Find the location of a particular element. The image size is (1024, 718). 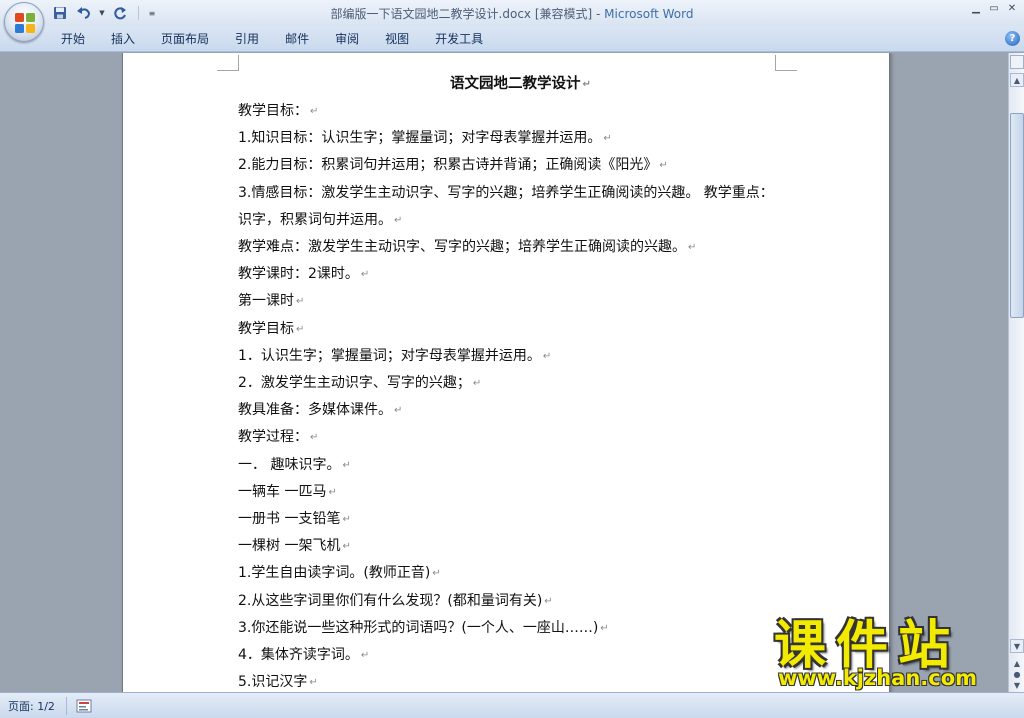

vertical-scrollbar: ▲ ▼ ▲ ● ▼ is located at coordinates (1016, 372).